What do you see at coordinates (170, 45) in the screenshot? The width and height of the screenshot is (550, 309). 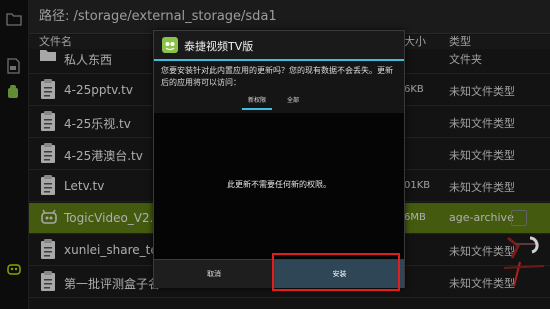 I see `app-icon` at bounding box center [170, 45].